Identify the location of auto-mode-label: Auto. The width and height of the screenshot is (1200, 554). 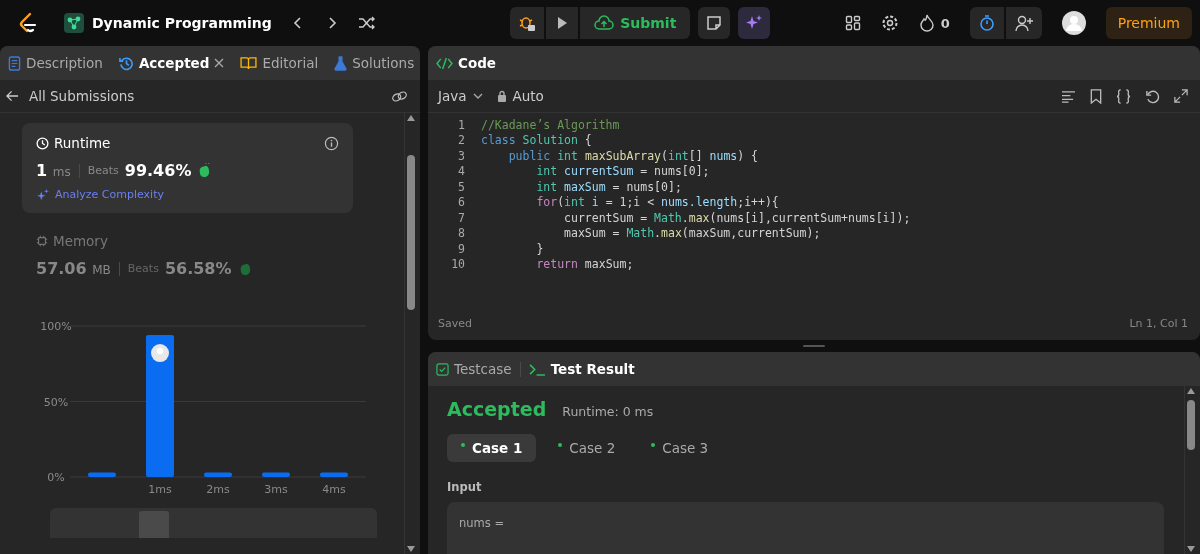
(520, 96).